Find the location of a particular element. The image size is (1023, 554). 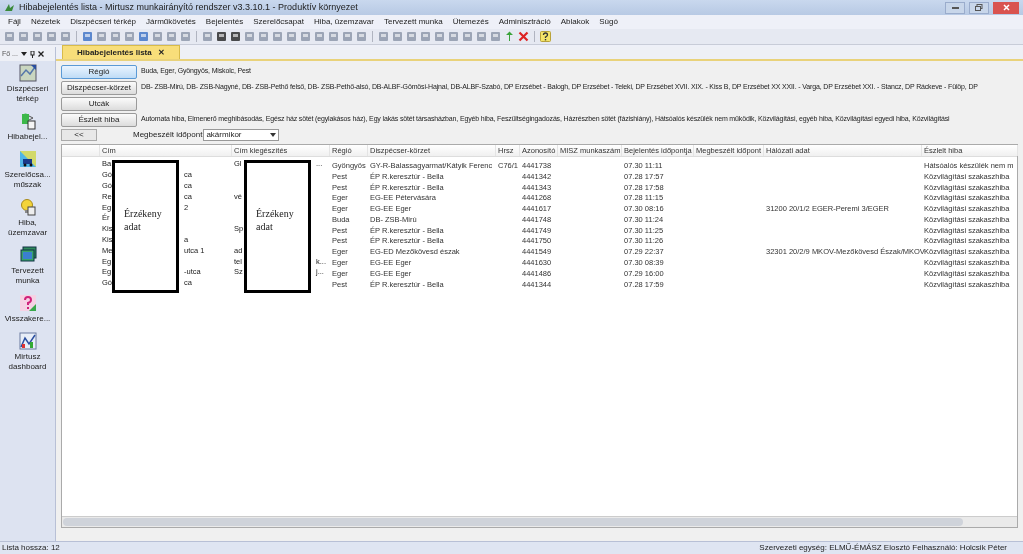

menu-item: Ütemezés is located at coordinates (470, 22).